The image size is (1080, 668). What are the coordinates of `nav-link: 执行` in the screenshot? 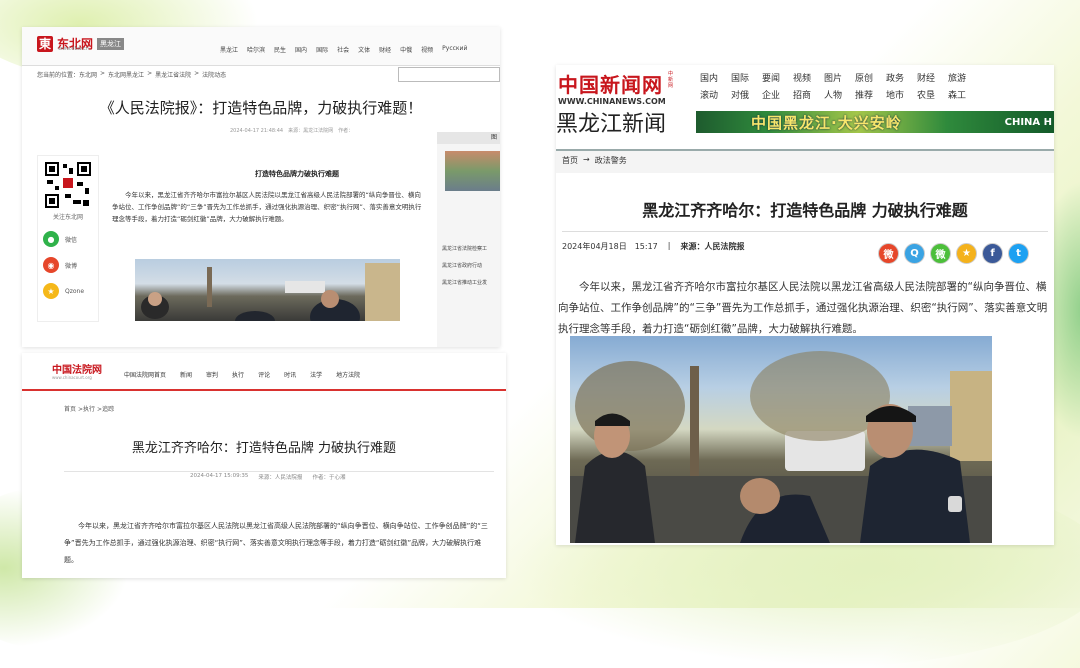 It's located at (238, 374).